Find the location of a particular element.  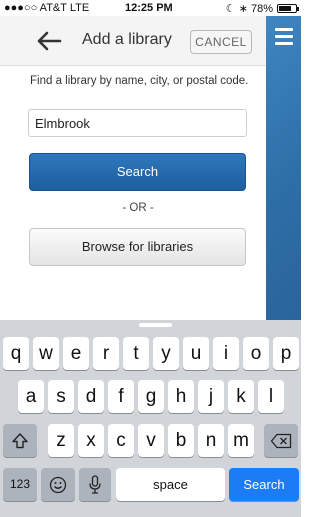

key-t: t is located at coordinates (136, 353).